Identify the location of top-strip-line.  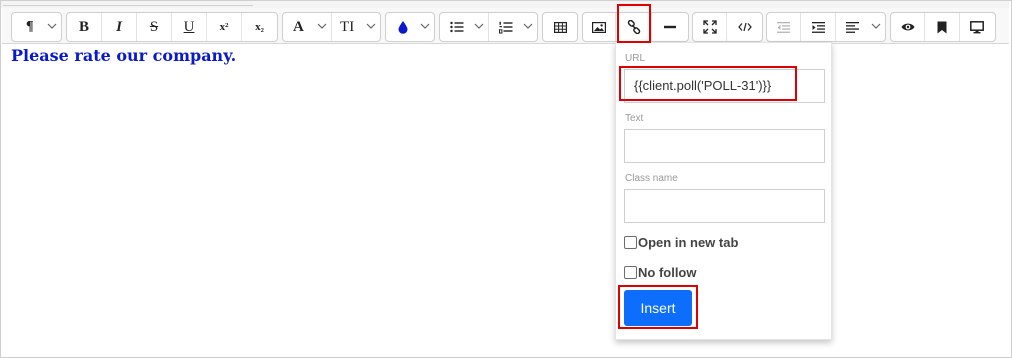
(128, 5).